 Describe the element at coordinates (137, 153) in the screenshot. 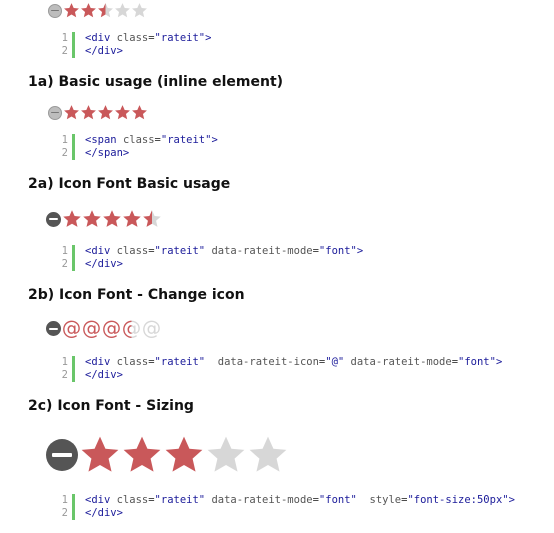

I see `code-line: 2 </span>` at that location.